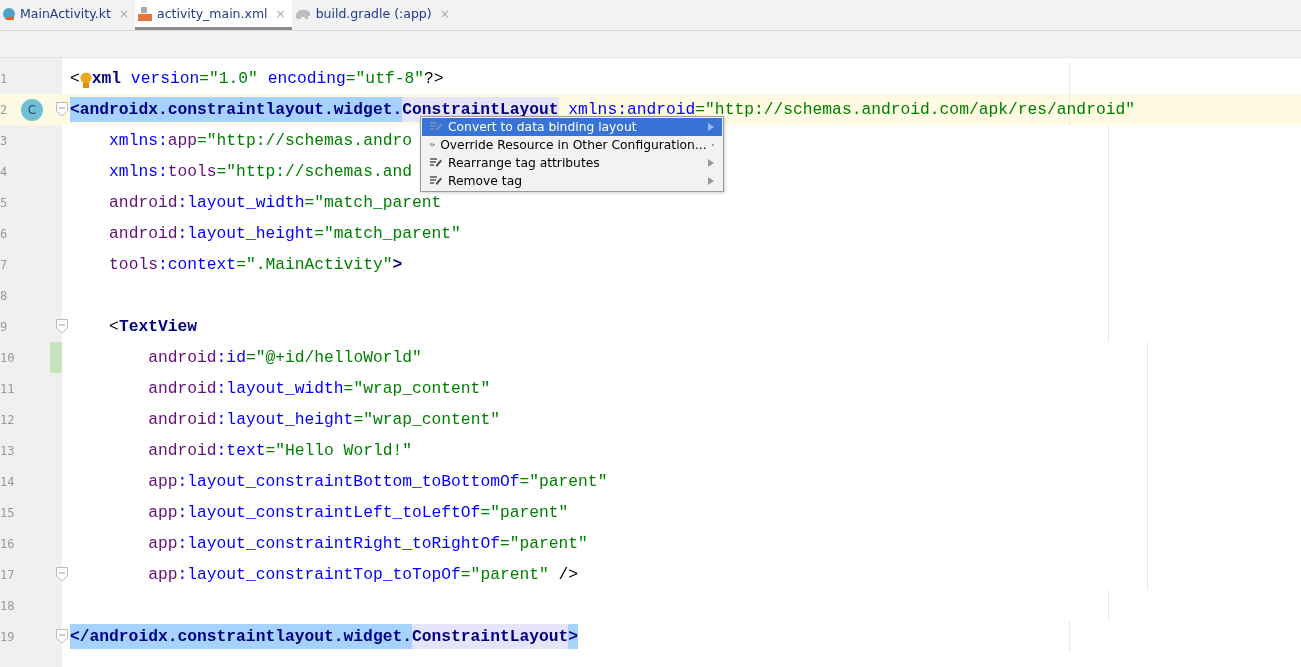 This screenshot has height=667, width=1301. What do you see at coordinates (7, 543) in the screenshot?
I see `line-number: 16` at bounding box center [7, 543].